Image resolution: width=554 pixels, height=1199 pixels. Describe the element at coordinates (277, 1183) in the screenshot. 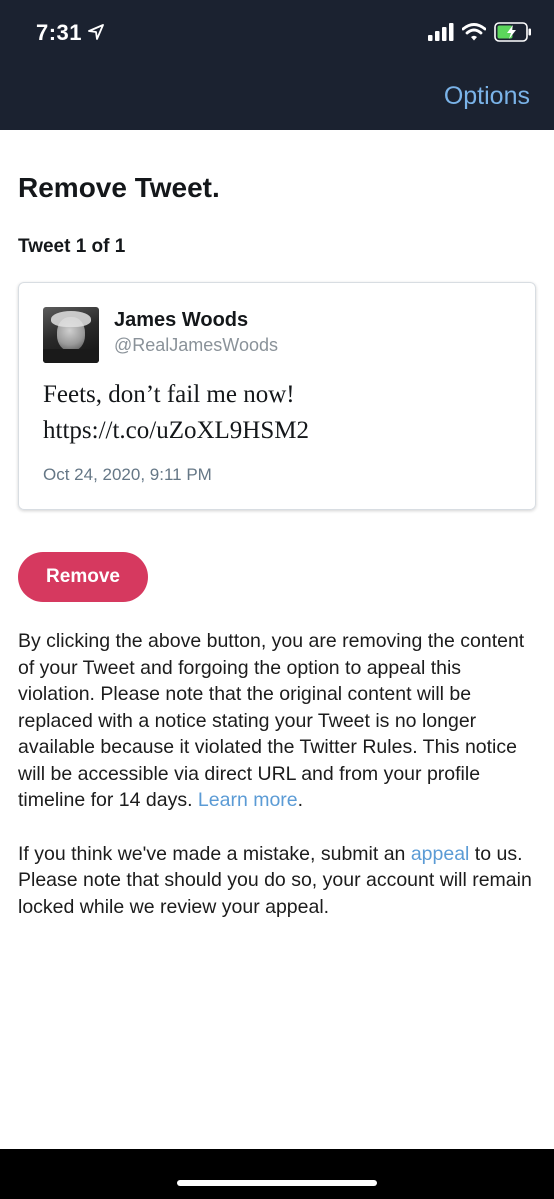

I see `home-indicator` at that location.